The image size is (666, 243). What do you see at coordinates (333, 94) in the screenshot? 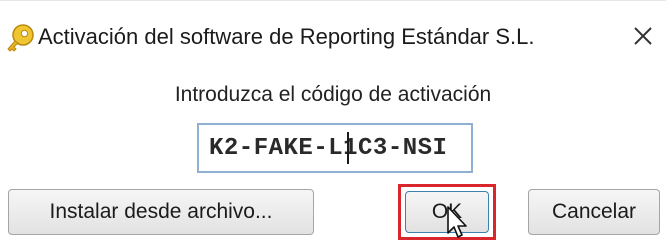
I see `activation-prompt-label: Introduzca el código de activación` at bounding box center [333, 94].